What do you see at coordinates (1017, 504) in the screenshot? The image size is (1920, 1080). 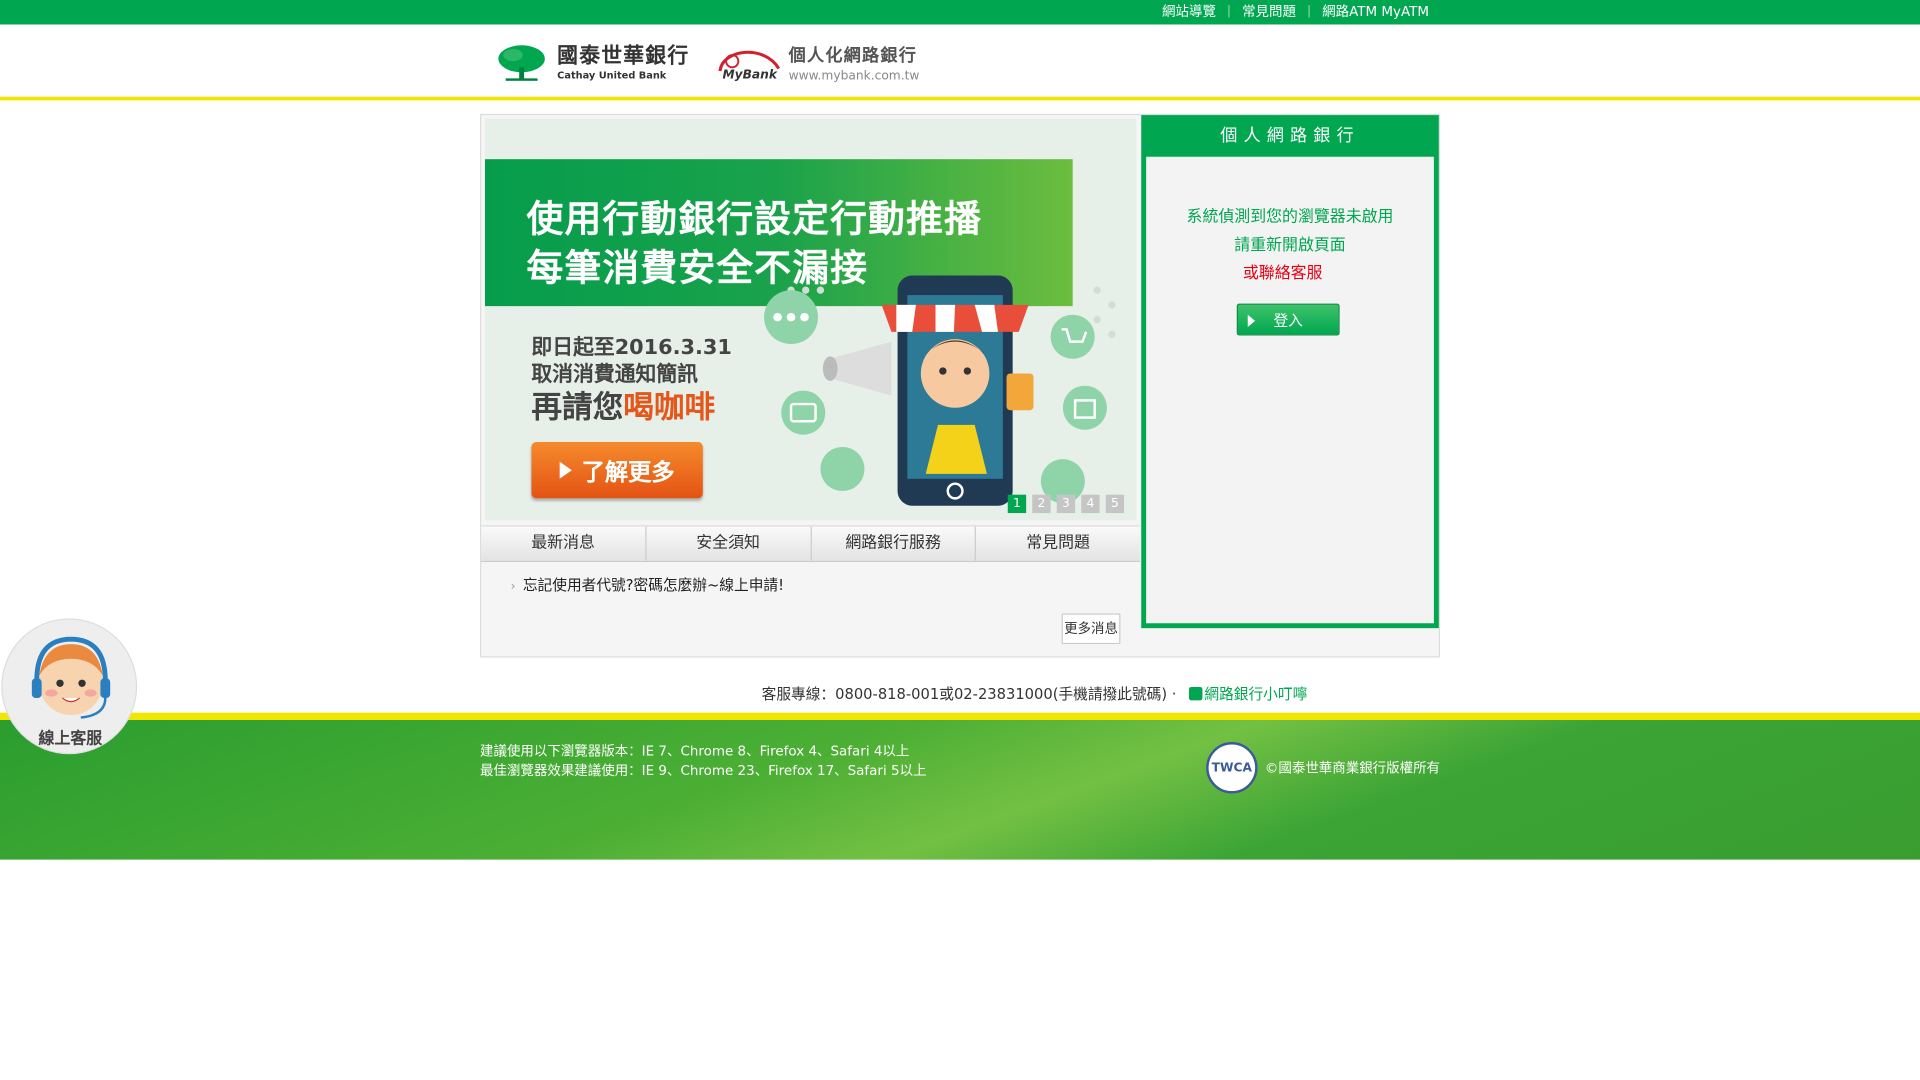 I see `slide-dot-1: 1` at bounding box center [1017, 504].